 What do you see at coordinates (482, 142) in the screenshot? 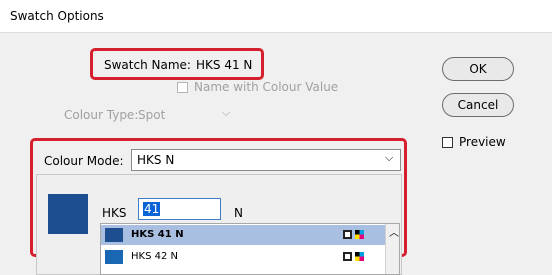
I see `preview-label: Preview` at bounding box center [482, 142].